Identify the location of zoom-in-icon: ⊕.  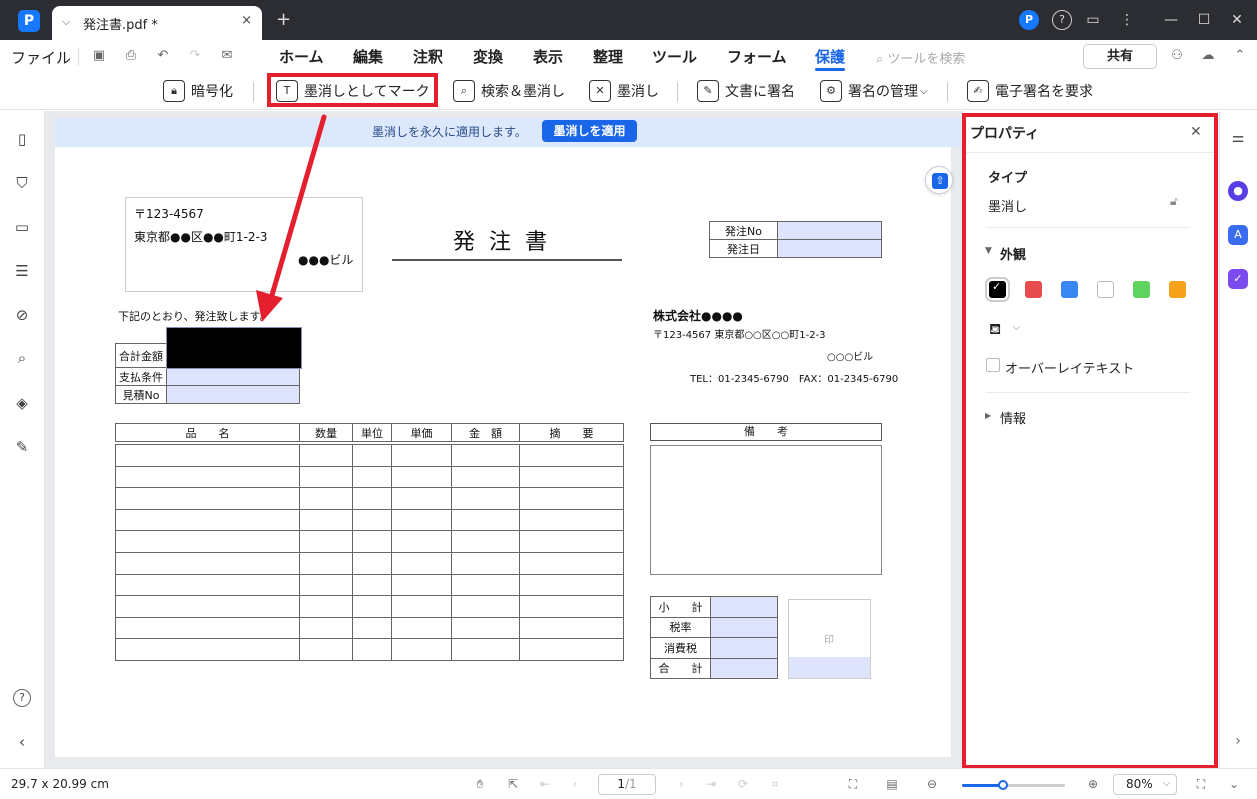
(1093, 784).